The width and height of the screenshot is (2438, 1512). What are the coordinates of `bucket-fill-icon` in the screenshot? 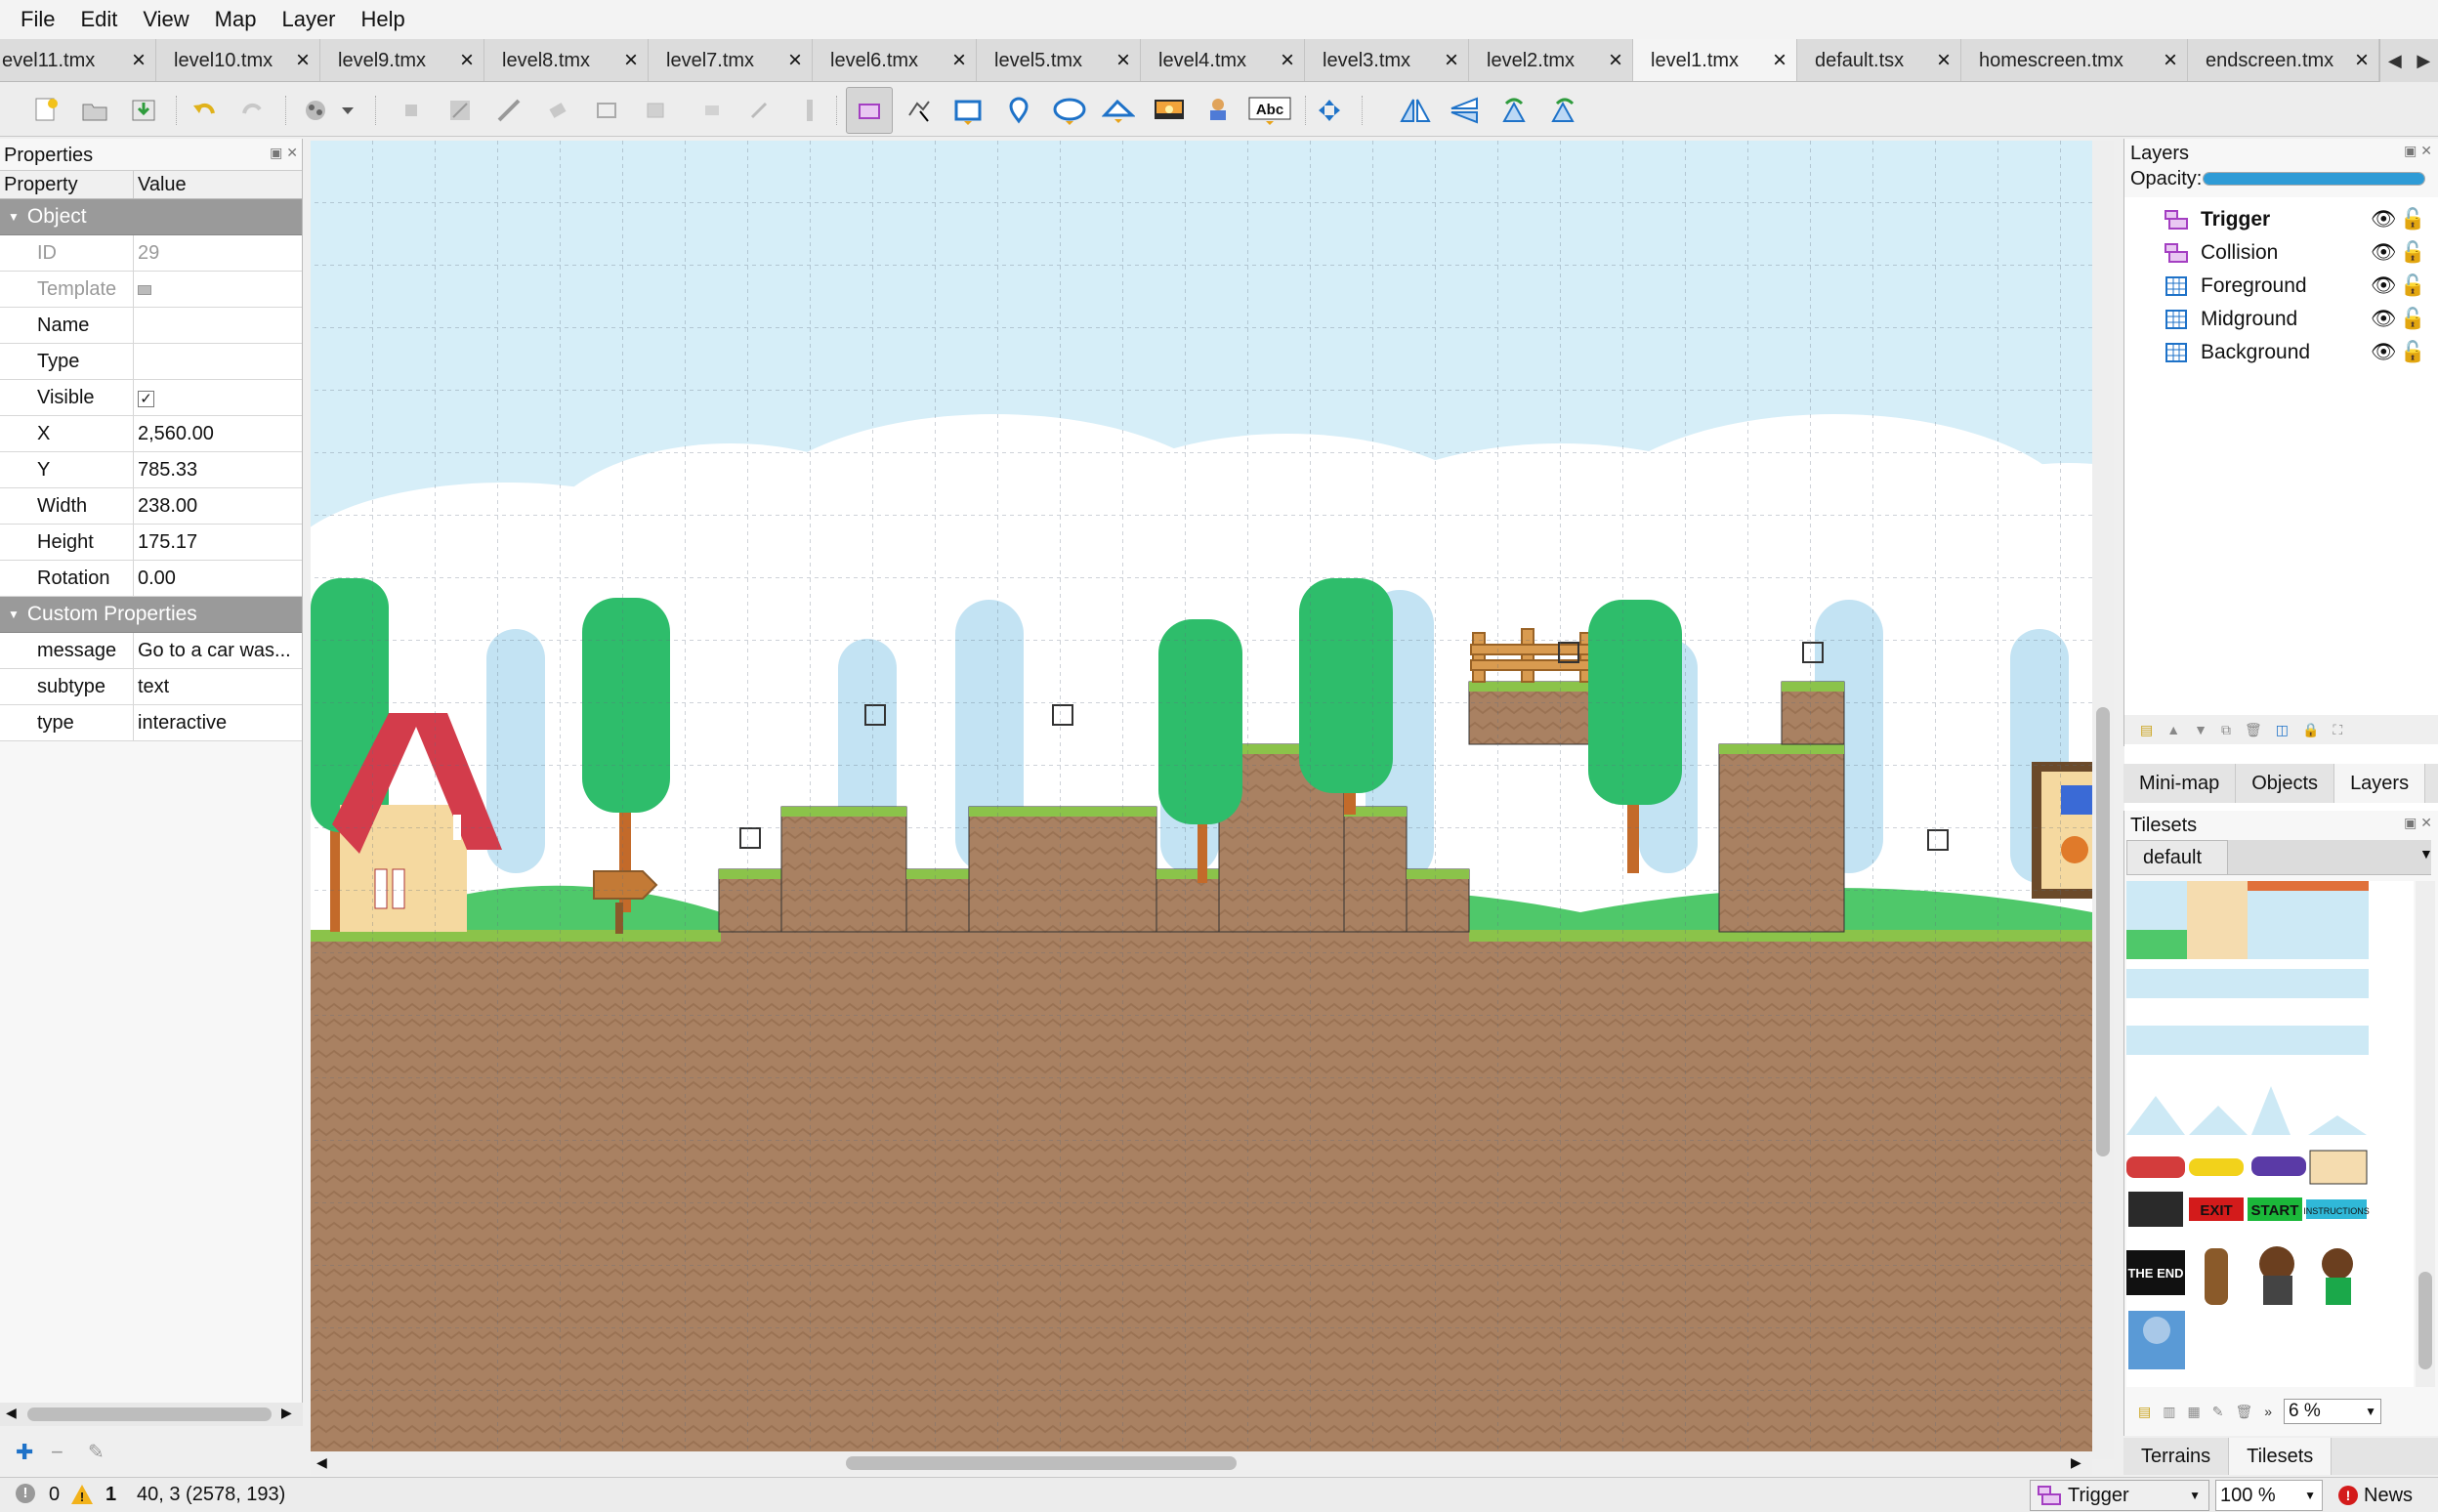 It's located at (460, 110).